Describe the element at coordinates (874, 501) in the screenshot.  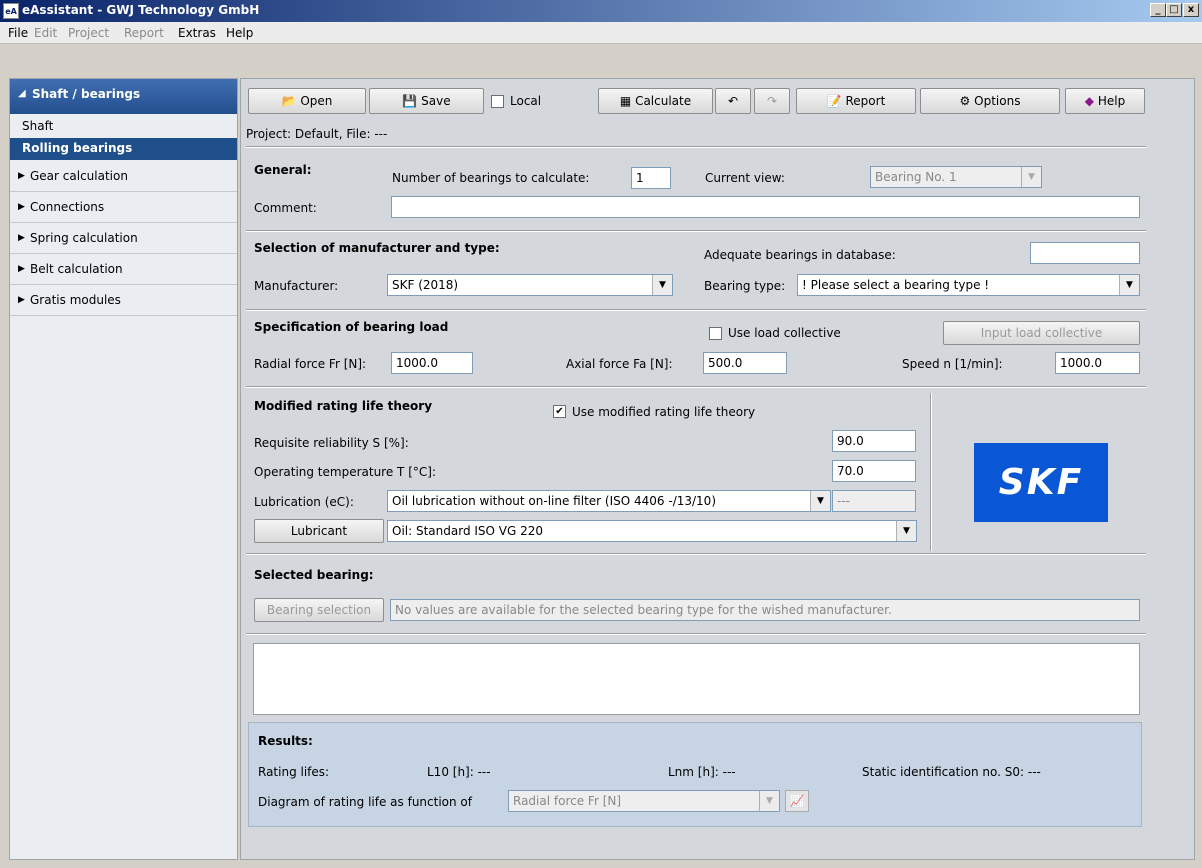
I see `lubrication-extra: ---` at that location.